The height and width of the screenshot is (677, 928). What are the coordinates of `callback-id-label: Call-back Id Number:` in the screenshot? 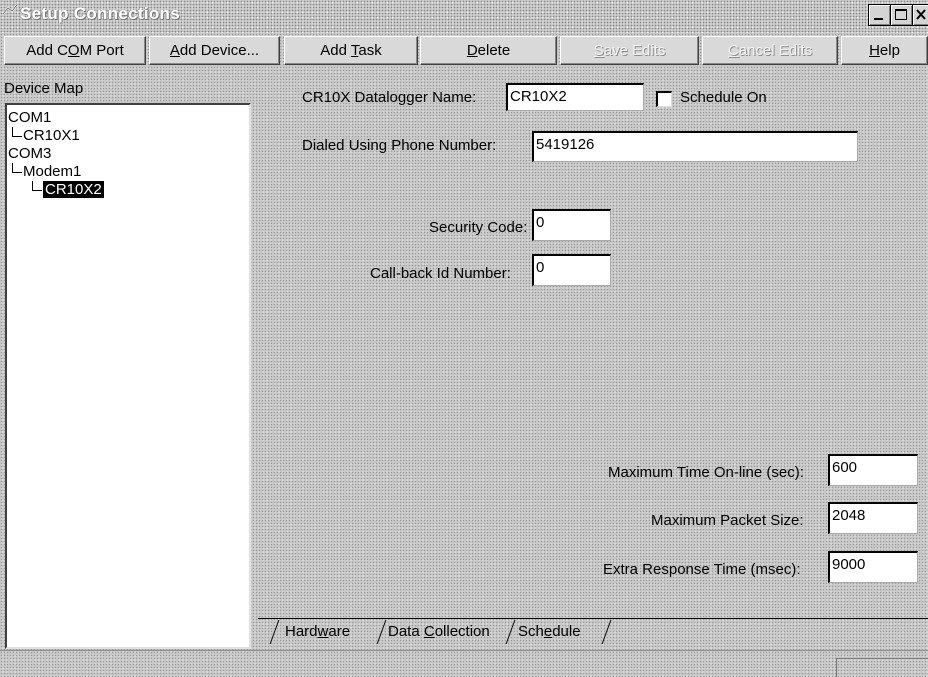 It's located at (440, 273).